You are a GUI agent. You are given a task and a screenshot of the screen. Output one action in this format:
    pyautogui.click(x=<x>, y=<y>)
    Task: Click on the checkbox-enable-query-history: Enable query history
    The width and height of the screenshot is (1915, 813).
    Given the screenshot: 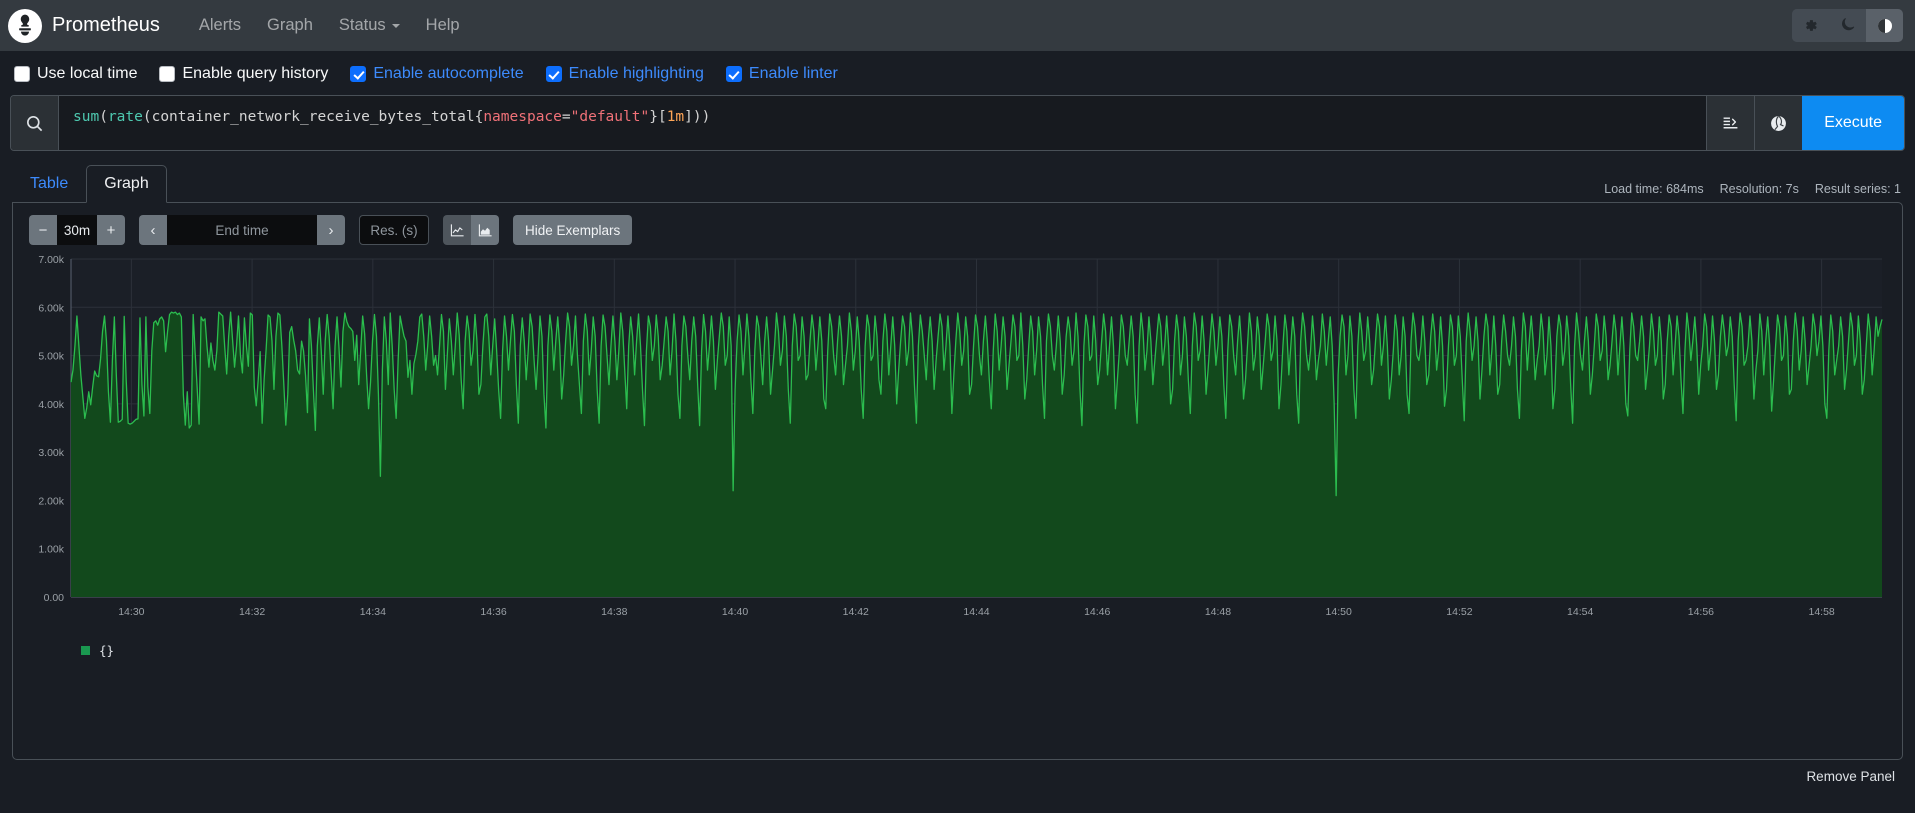 What is the action you would take?
    pyautogui.click(x=243, y=74)
    